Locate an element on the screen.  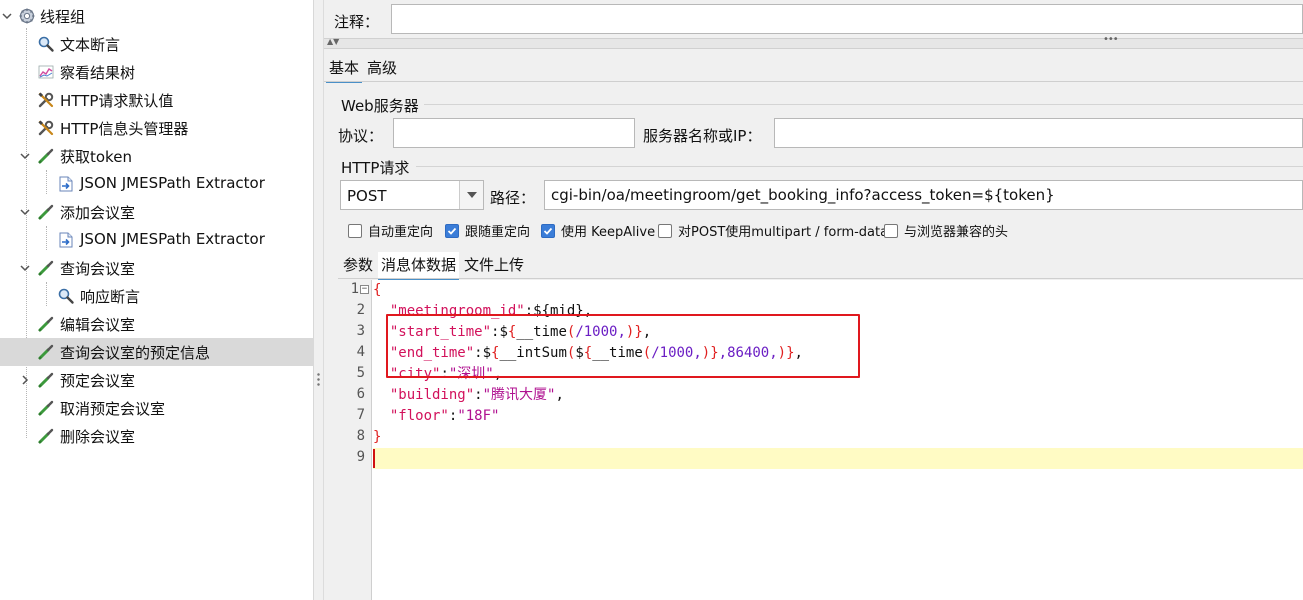
browser-compatible-headers-checkbox: 与浏览器兼容的头 is located at coordinates (946, 230).